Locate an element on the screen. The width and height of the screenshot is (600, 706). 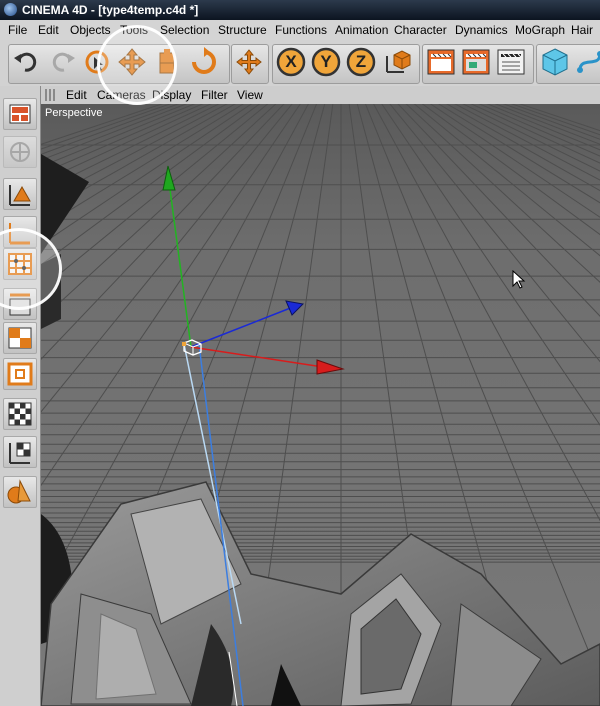
move-object-button is located at coordinates (249, 62).